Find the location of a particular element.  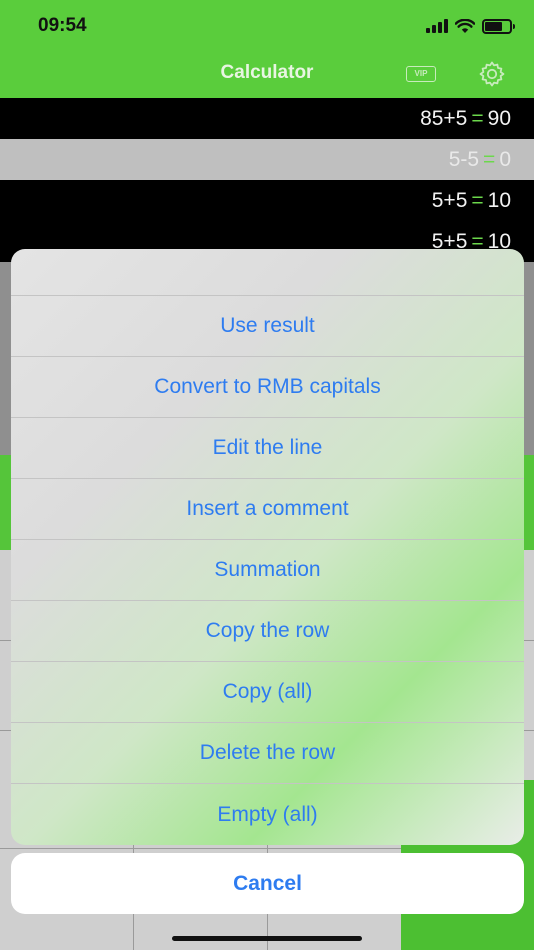

copy-all-button: Copy (all) is located at coordinates (267, 692).